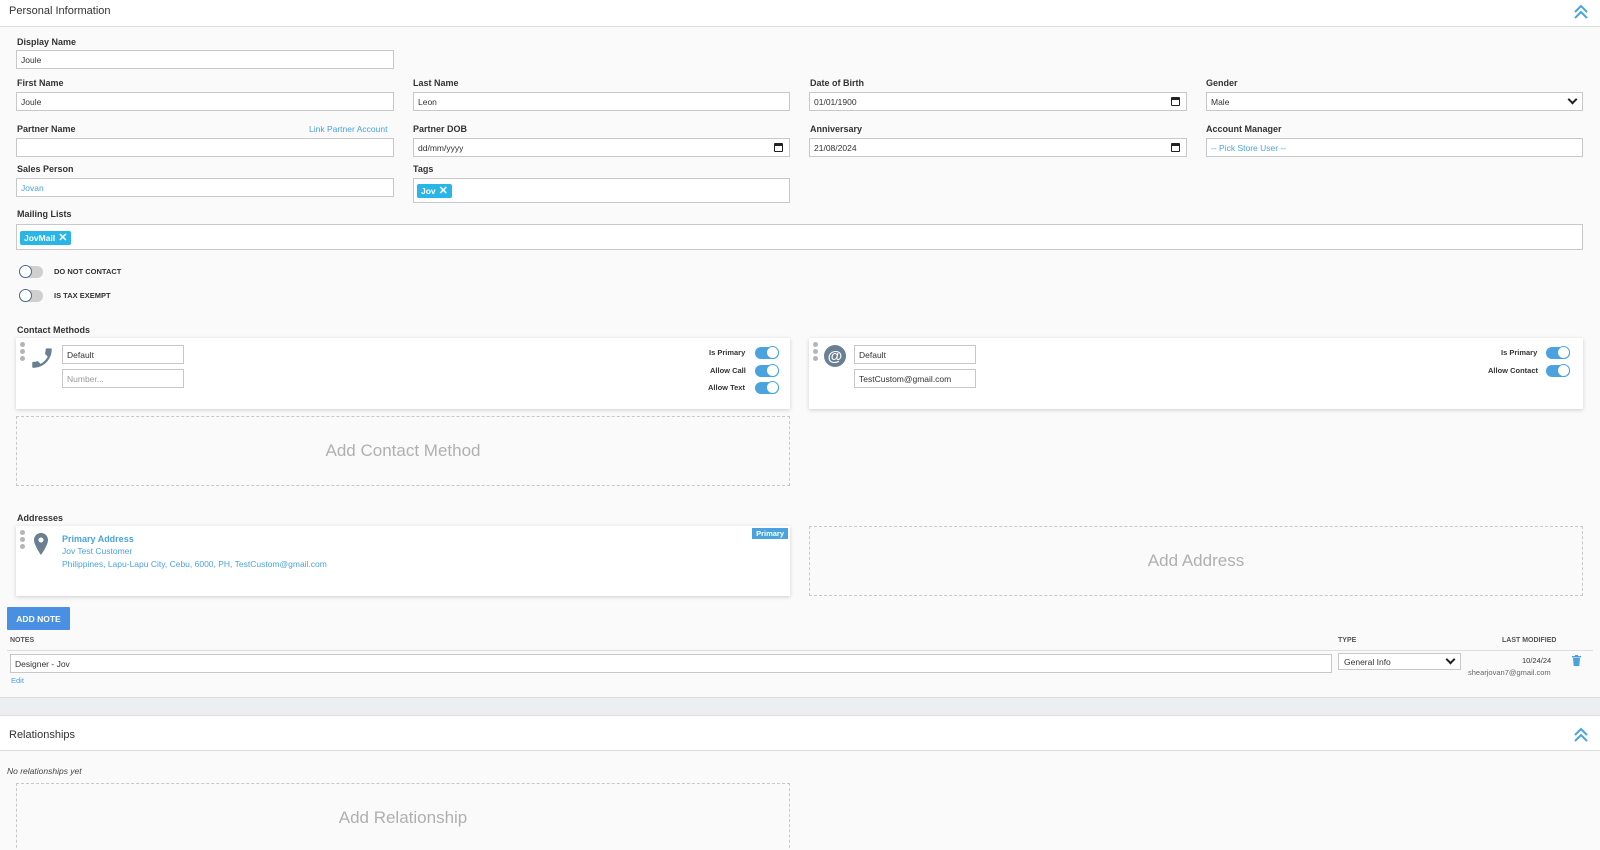 The width and height of the screenshot is (1600, 850). I want to click on note-date: 10/24/24, so click(1537, 660).